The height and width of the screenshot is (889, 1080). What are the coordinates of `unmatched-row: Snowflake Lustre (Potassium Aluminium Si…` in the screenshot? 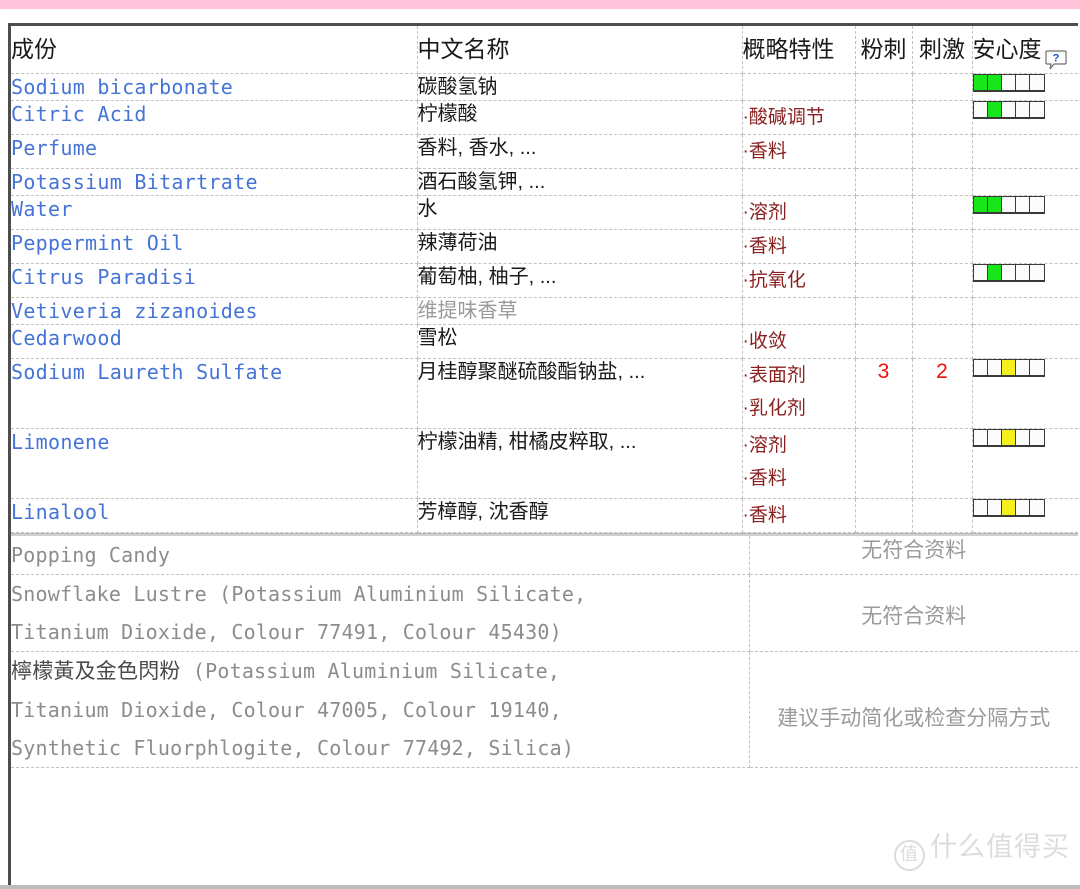 It's located at (544, 613).